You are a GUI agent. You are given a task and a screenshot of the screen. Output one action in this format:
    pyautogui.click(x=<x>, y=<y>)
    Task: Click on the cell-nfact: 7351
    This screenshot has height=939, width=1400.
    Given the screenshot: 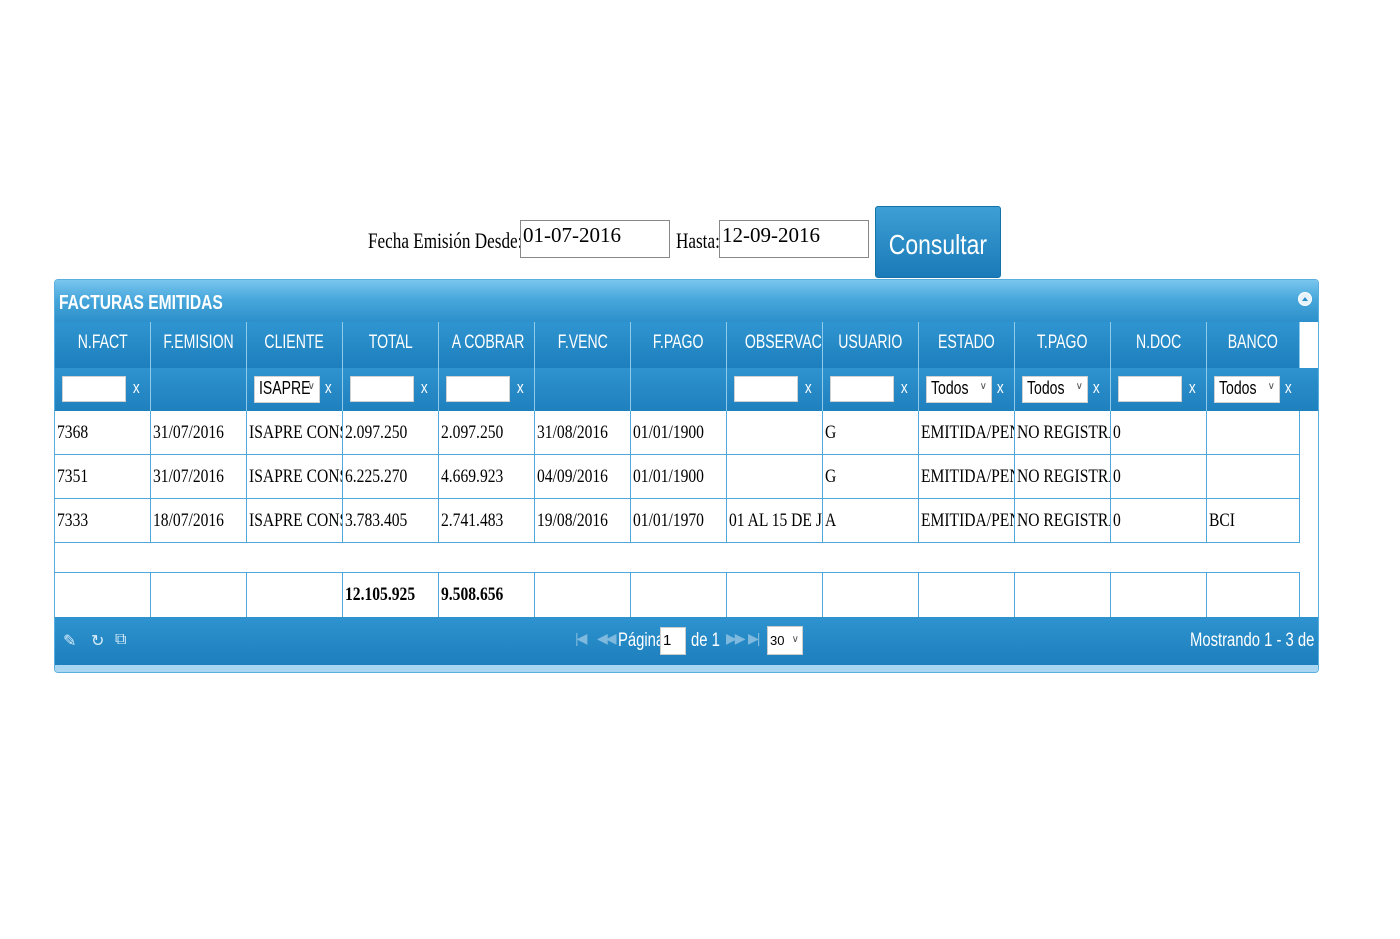 What is the action you would take?
    pyautogui.click(x=103, y=476)
    